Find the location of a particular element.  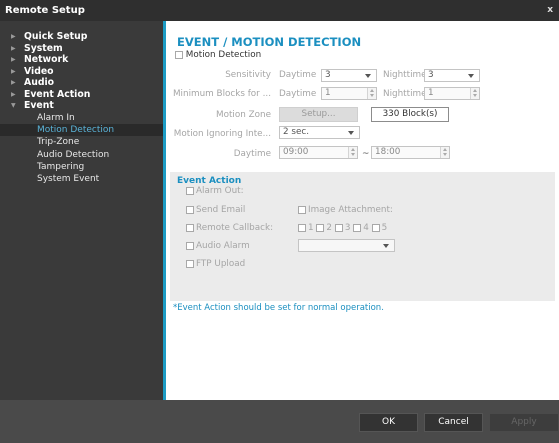

alarm-out-checkbox is located at coordinates (190, 190).